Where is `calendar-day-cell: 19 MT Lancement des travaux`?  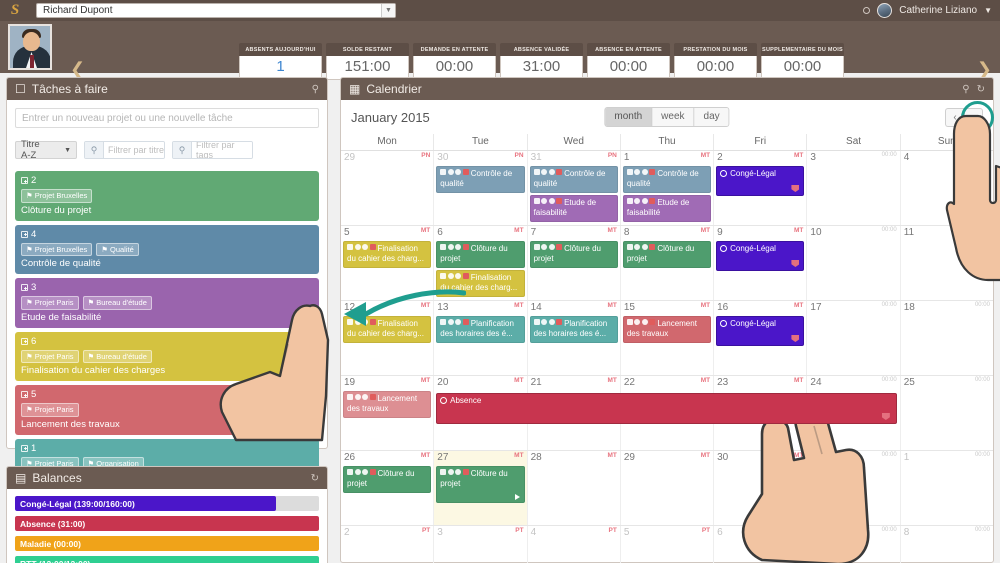 calendar-day-cell: 19 MT Lancement des travaux is located at coordinates (387, 413).